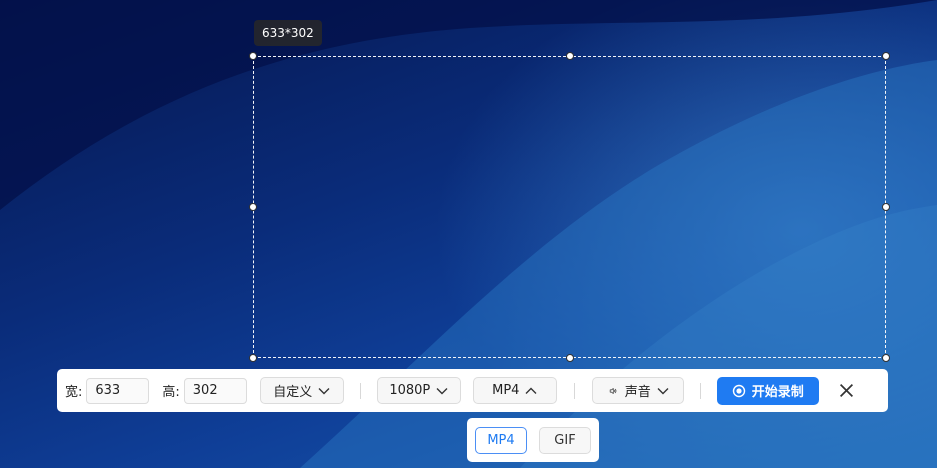 The width and height of the screenshot is (937, 468). I want to click on resize-handle-bottom-right, so click(886, 358).